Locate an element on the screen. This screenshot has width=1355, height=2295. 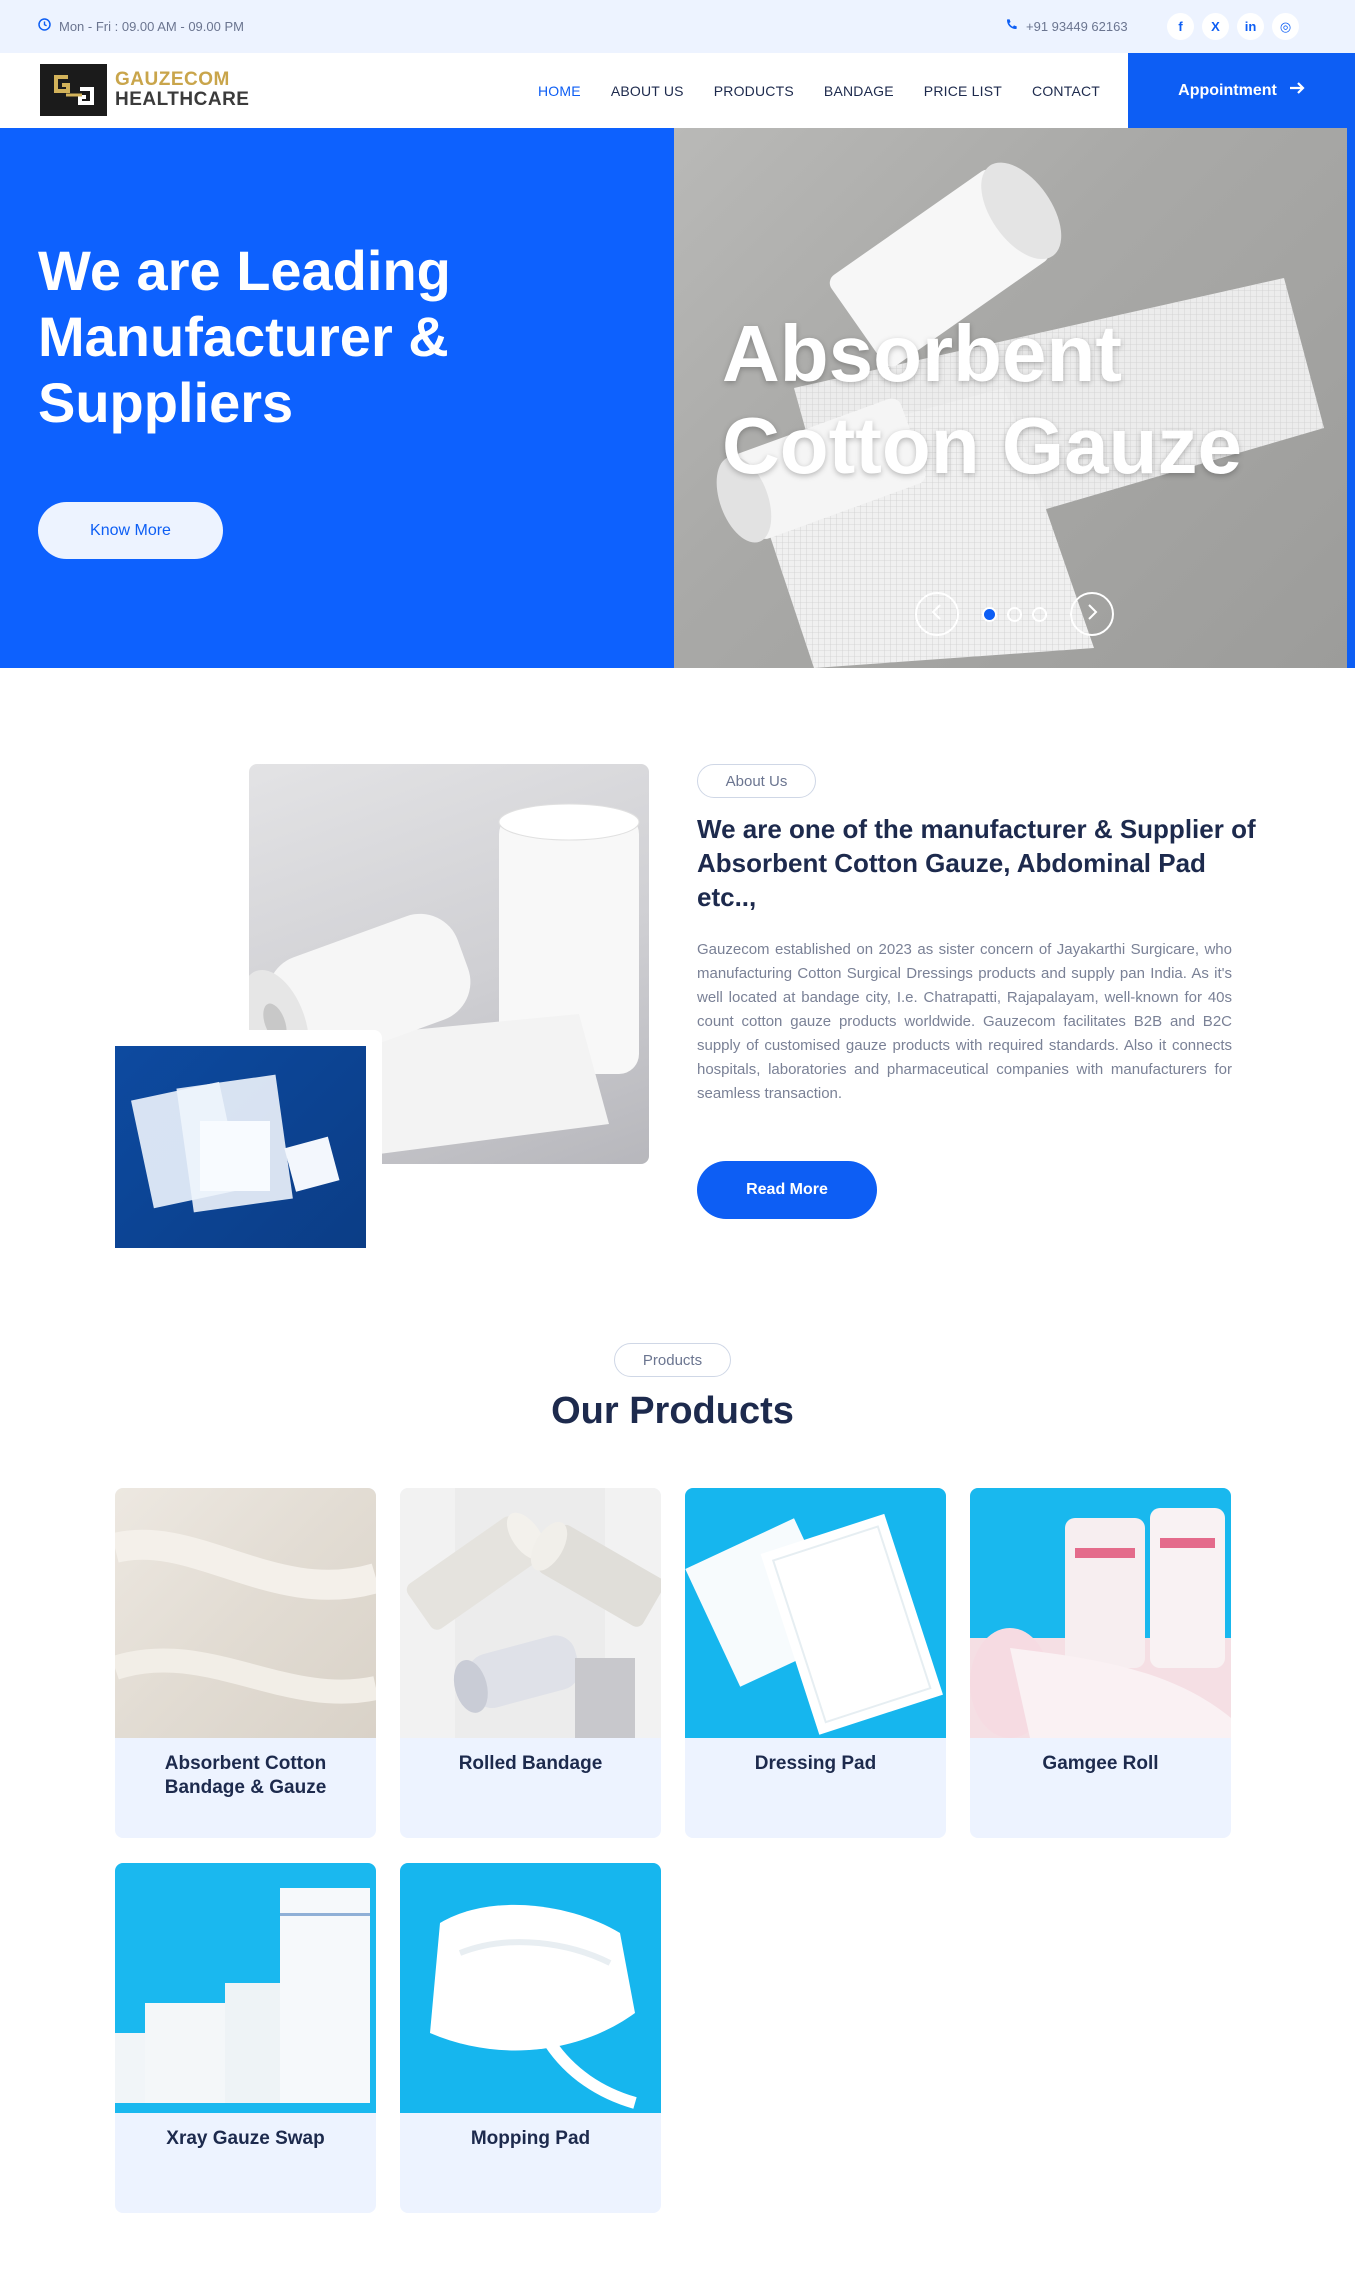
appointment-label: Appointment is located at coordinates (1227, 90).